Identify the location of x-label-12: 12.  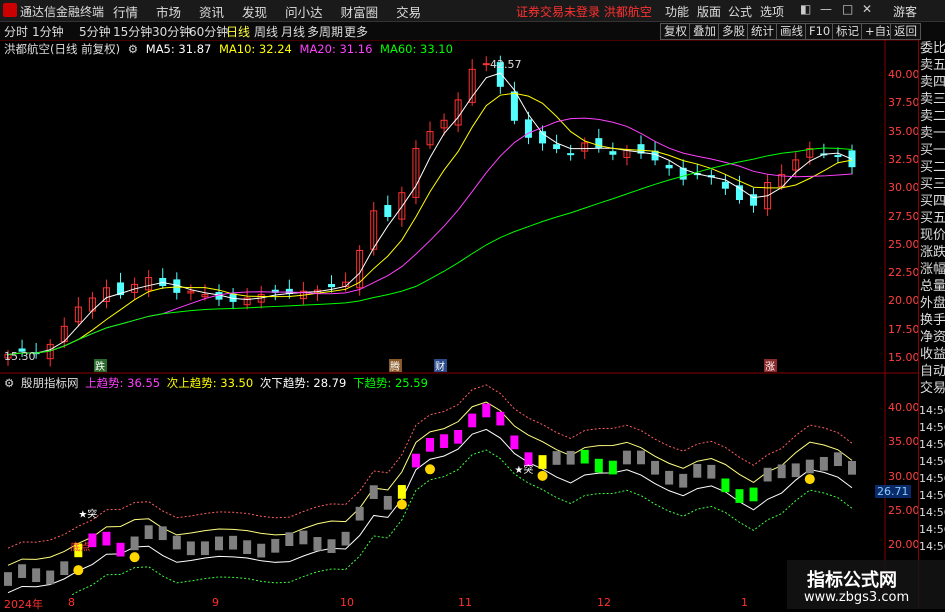
(604, 602).